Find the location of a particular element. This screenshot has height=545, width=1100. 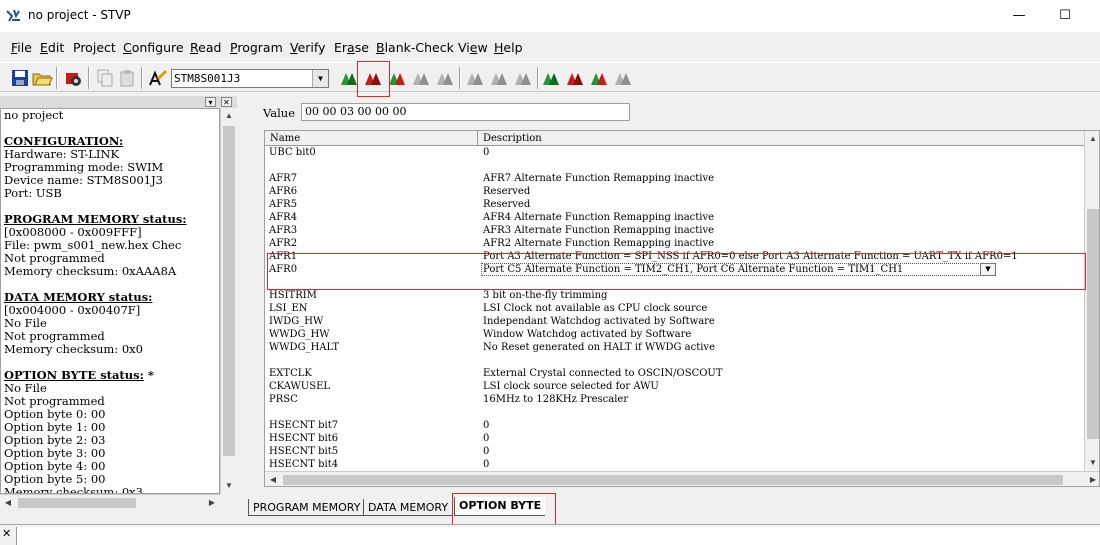

tab-data-memory: DATA MEMORY is located at coordinates (408, 507).